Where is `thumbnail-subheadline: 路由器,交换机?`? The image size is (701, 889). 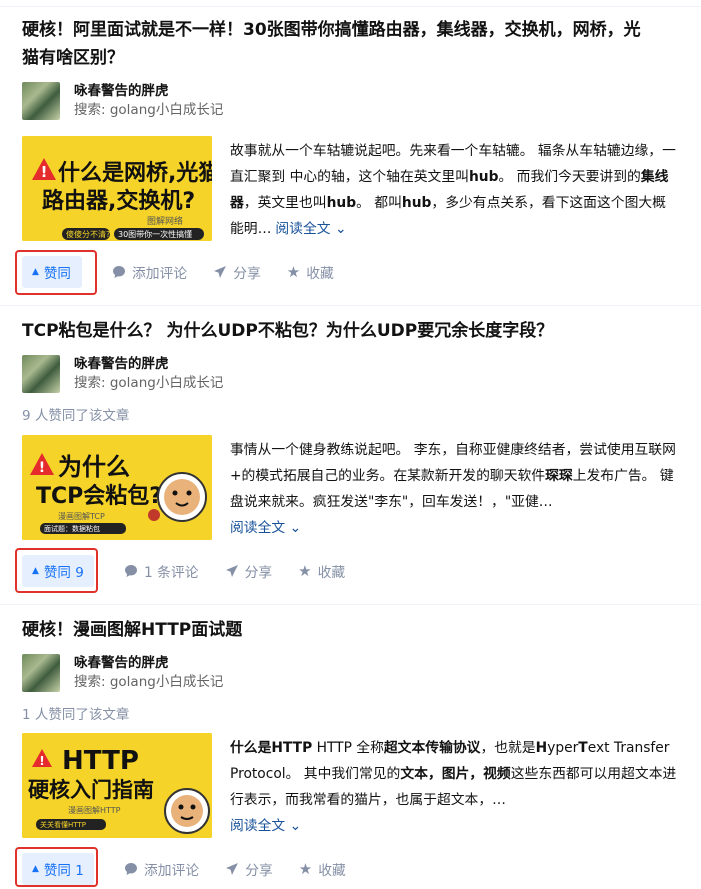
thumbnail-subheadline: 路由器,交换机? is located at coordinates (118, 201).